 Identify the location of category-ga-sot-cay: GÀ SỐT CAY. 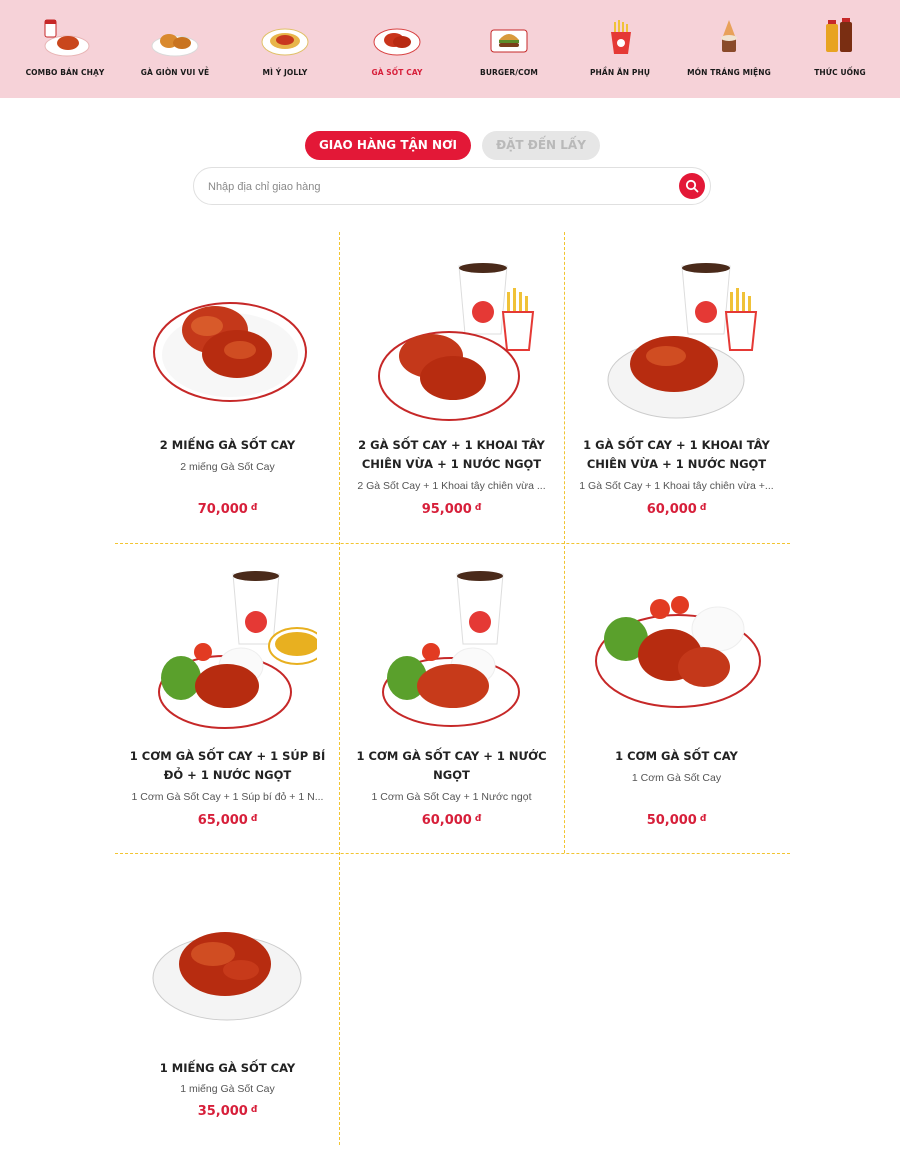
(397, 49).